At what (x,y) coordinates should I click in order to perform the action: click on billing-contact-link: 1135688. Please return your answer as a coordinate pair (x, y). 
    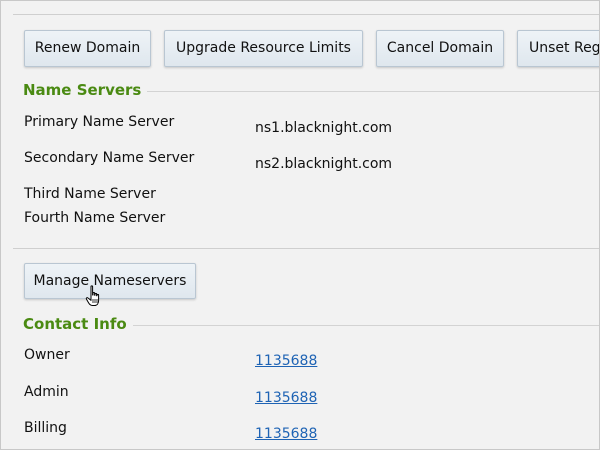
    Looking at the image, I should click on (286, 434).